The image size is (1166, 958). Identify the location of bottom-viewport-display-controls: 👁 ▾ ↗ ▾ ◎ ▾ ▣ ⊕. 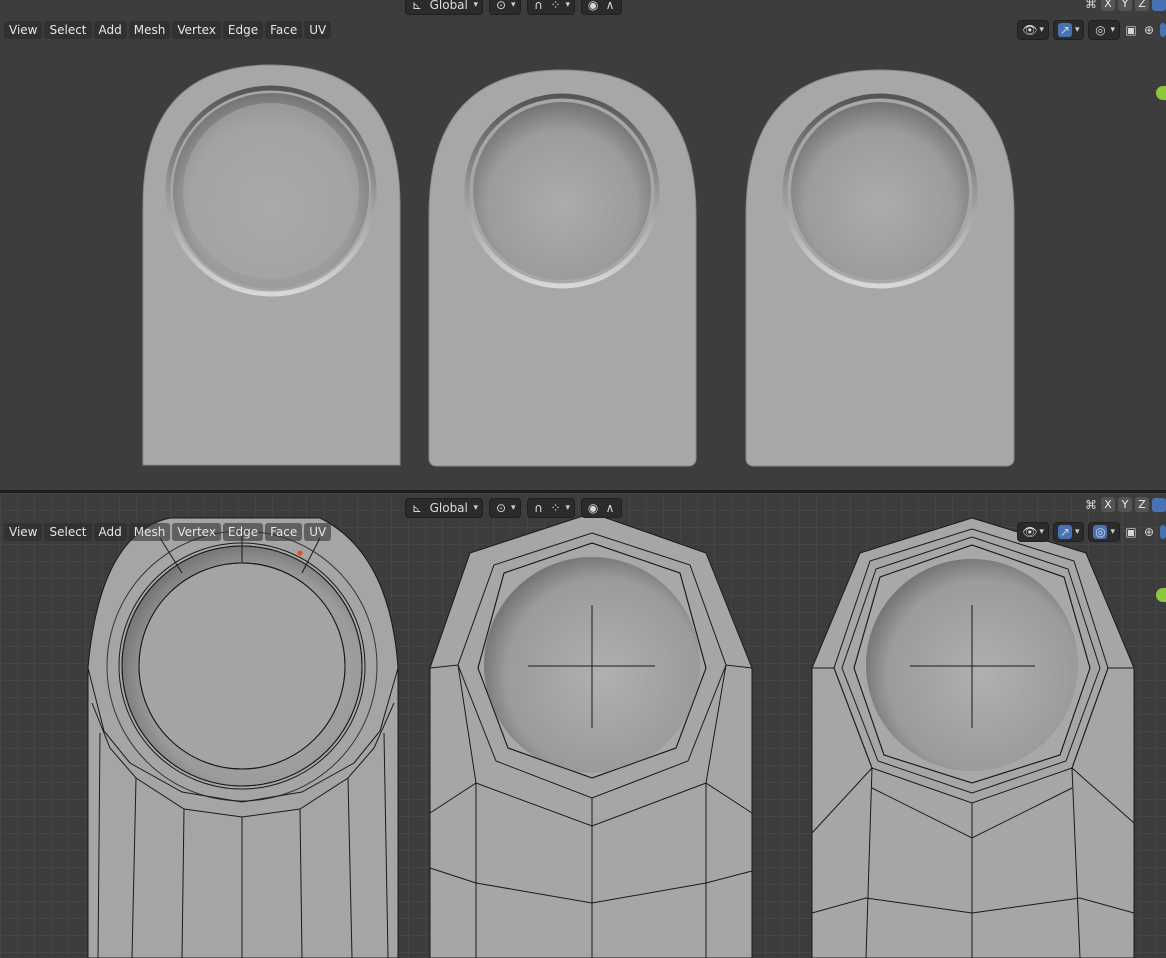
(1091, 532).